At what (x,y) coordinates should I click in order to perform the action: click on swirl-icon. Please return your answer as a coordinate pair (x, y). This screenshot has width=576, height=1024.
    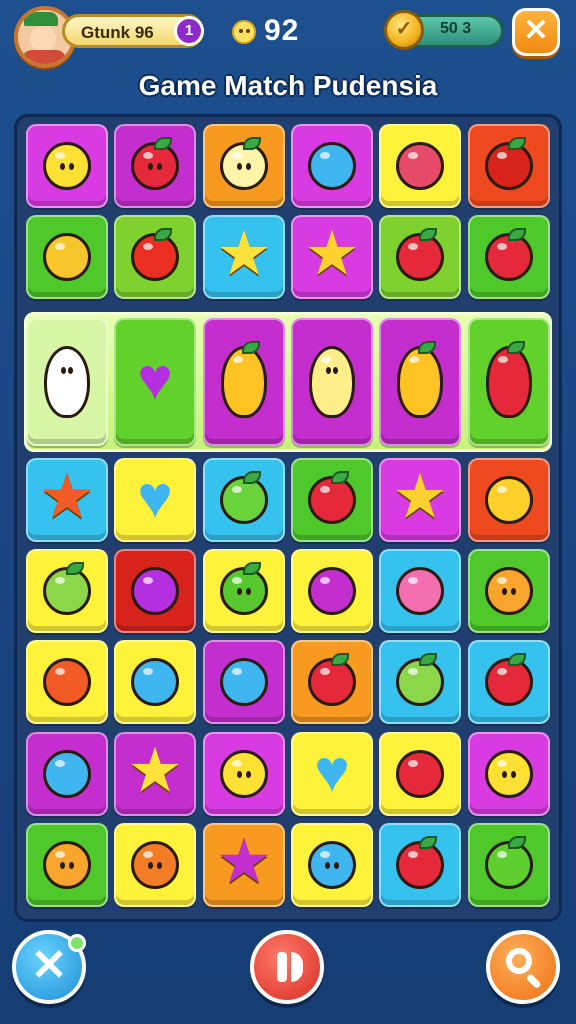
    Looking at the image, I should click on (420, 591).